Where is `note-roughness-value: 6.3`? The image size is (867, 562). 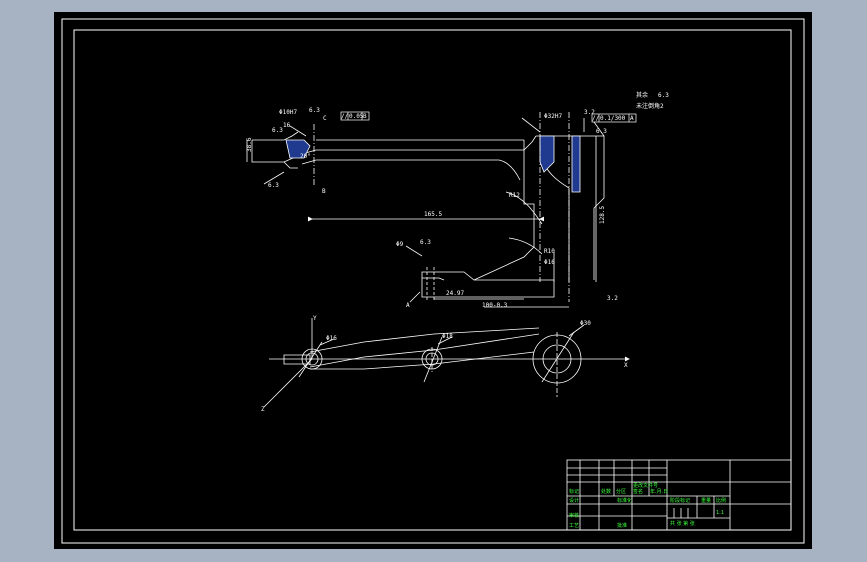 note-roughness-value: 6.3 is located at coordinates (663, 95).